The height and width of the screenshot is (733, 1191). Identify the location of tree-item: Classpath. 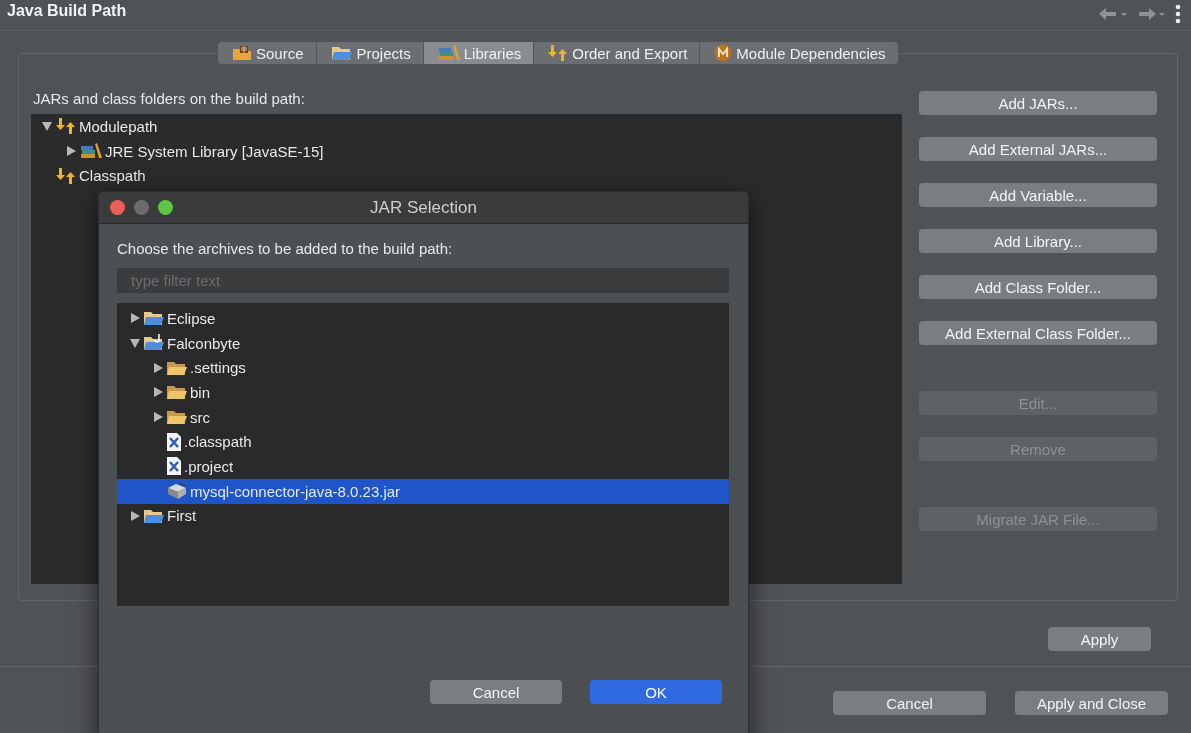
(112, 176).